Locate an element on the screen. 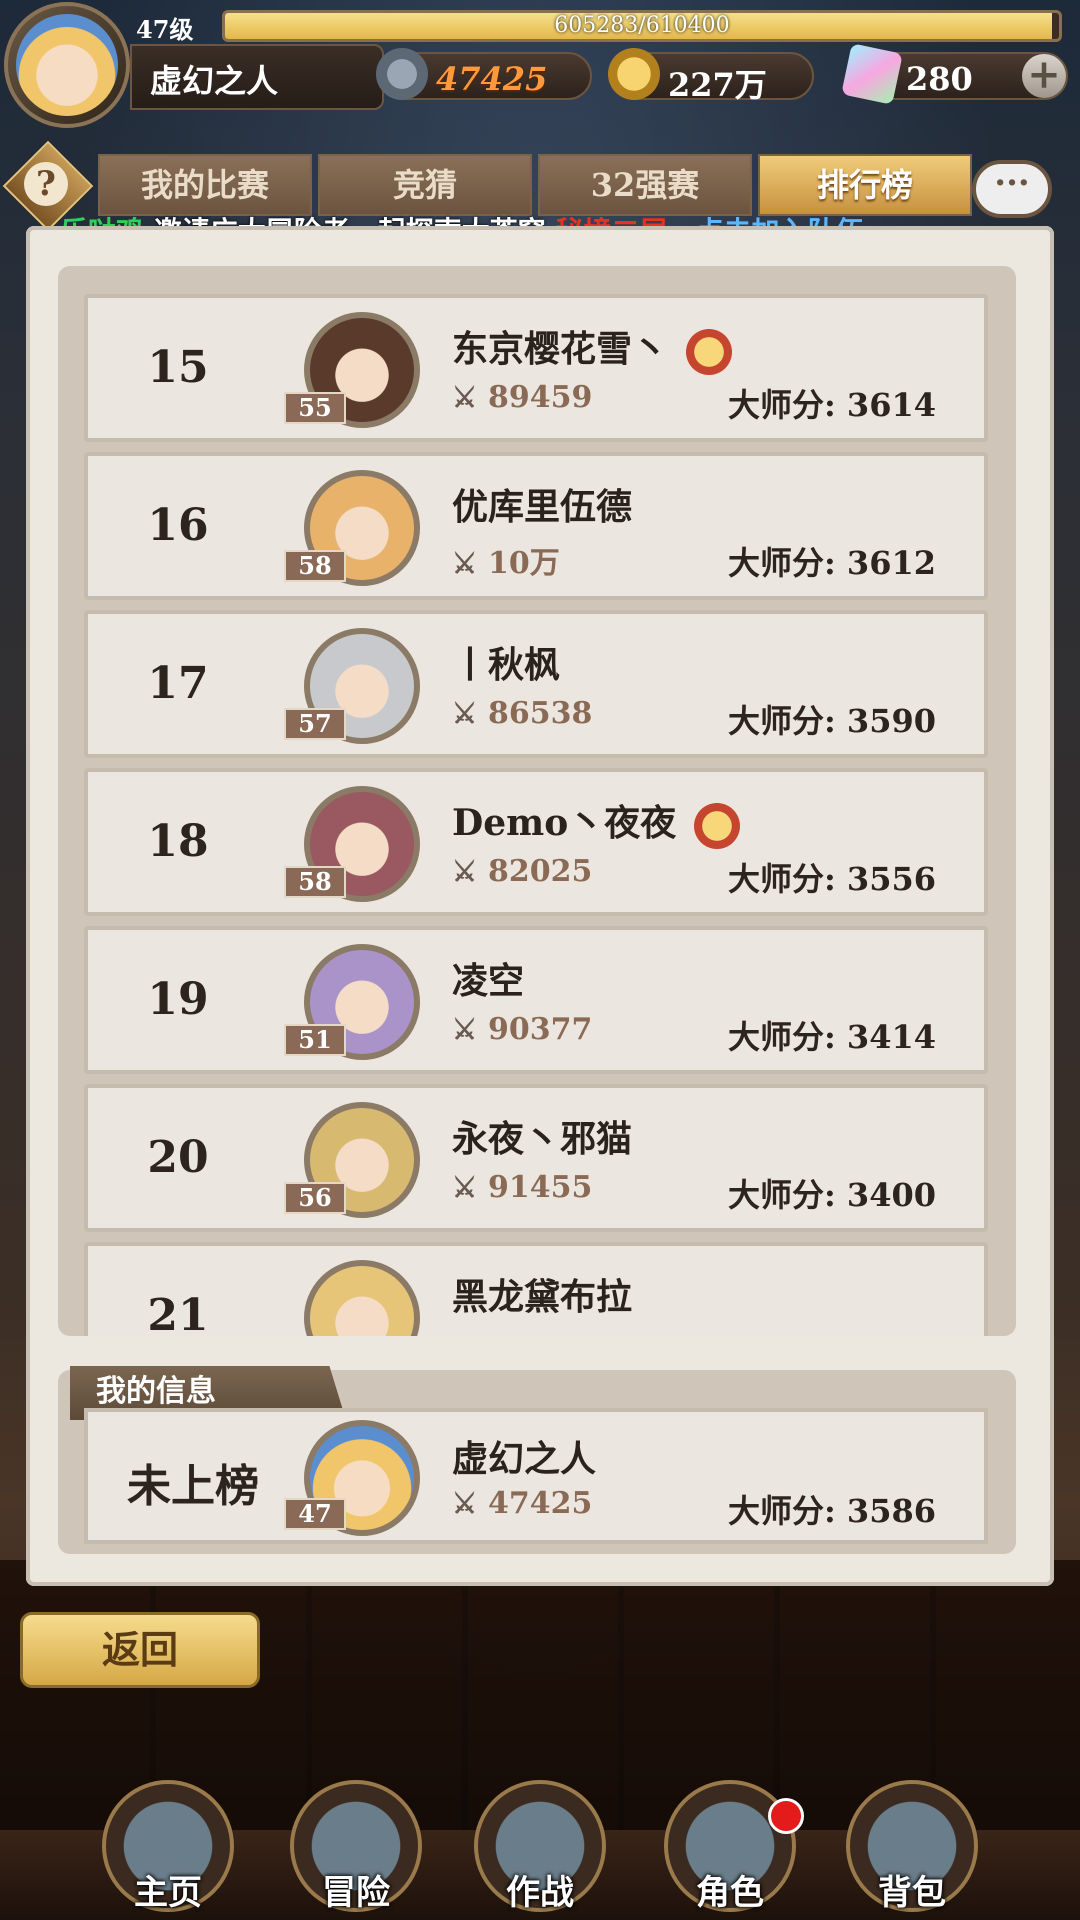  tab-bar: ? 我的比赛 竞猜 32强赛 排行榜 ··· is located at coordinates (540, 186).